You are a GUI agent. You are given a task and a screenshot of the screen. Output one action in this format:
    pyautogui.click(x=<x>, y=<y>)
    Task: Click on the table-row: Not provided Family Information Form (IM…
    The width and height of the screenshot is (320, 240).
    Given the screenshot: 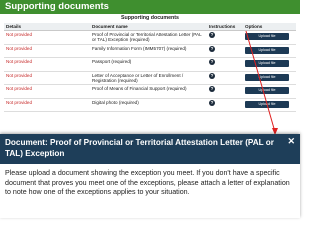 What is the action you would take?
    pyautogui.click(x=150, y=51)
    